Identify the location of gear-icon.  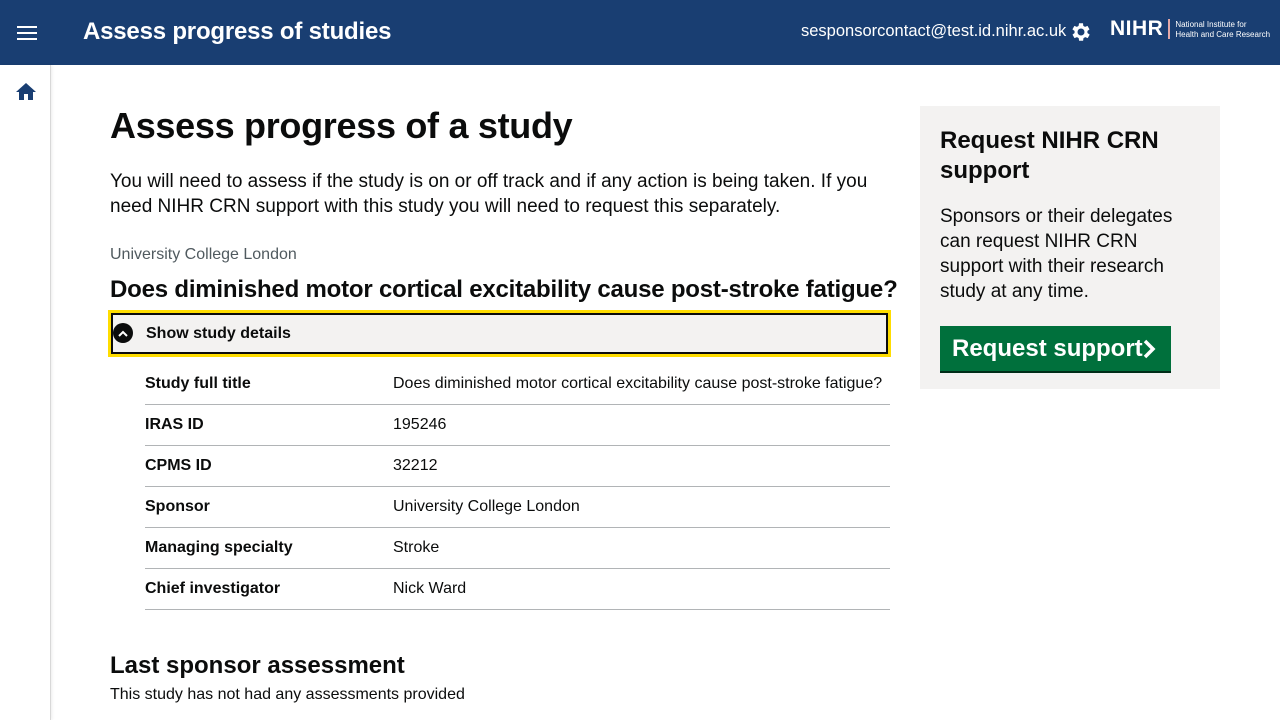
(1081, 32).